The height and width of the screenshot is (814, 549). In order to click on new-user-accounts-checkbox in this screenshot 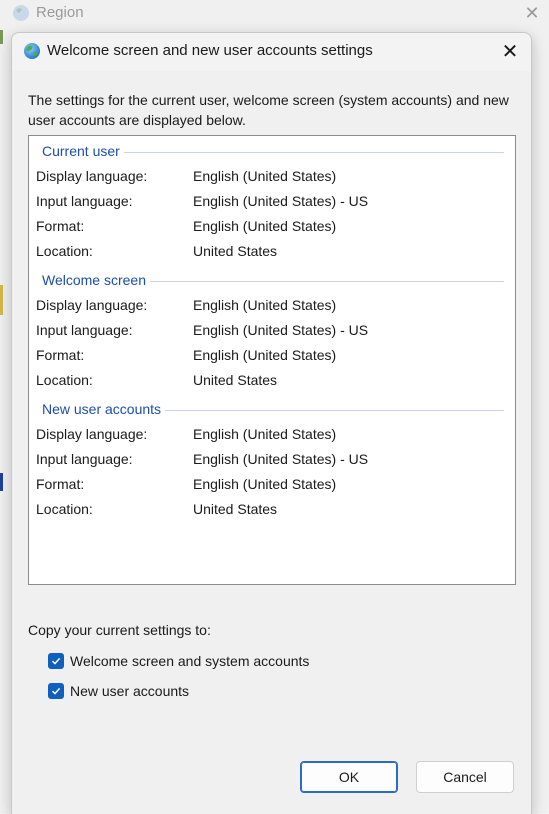, I will do `click(56, 691)`.